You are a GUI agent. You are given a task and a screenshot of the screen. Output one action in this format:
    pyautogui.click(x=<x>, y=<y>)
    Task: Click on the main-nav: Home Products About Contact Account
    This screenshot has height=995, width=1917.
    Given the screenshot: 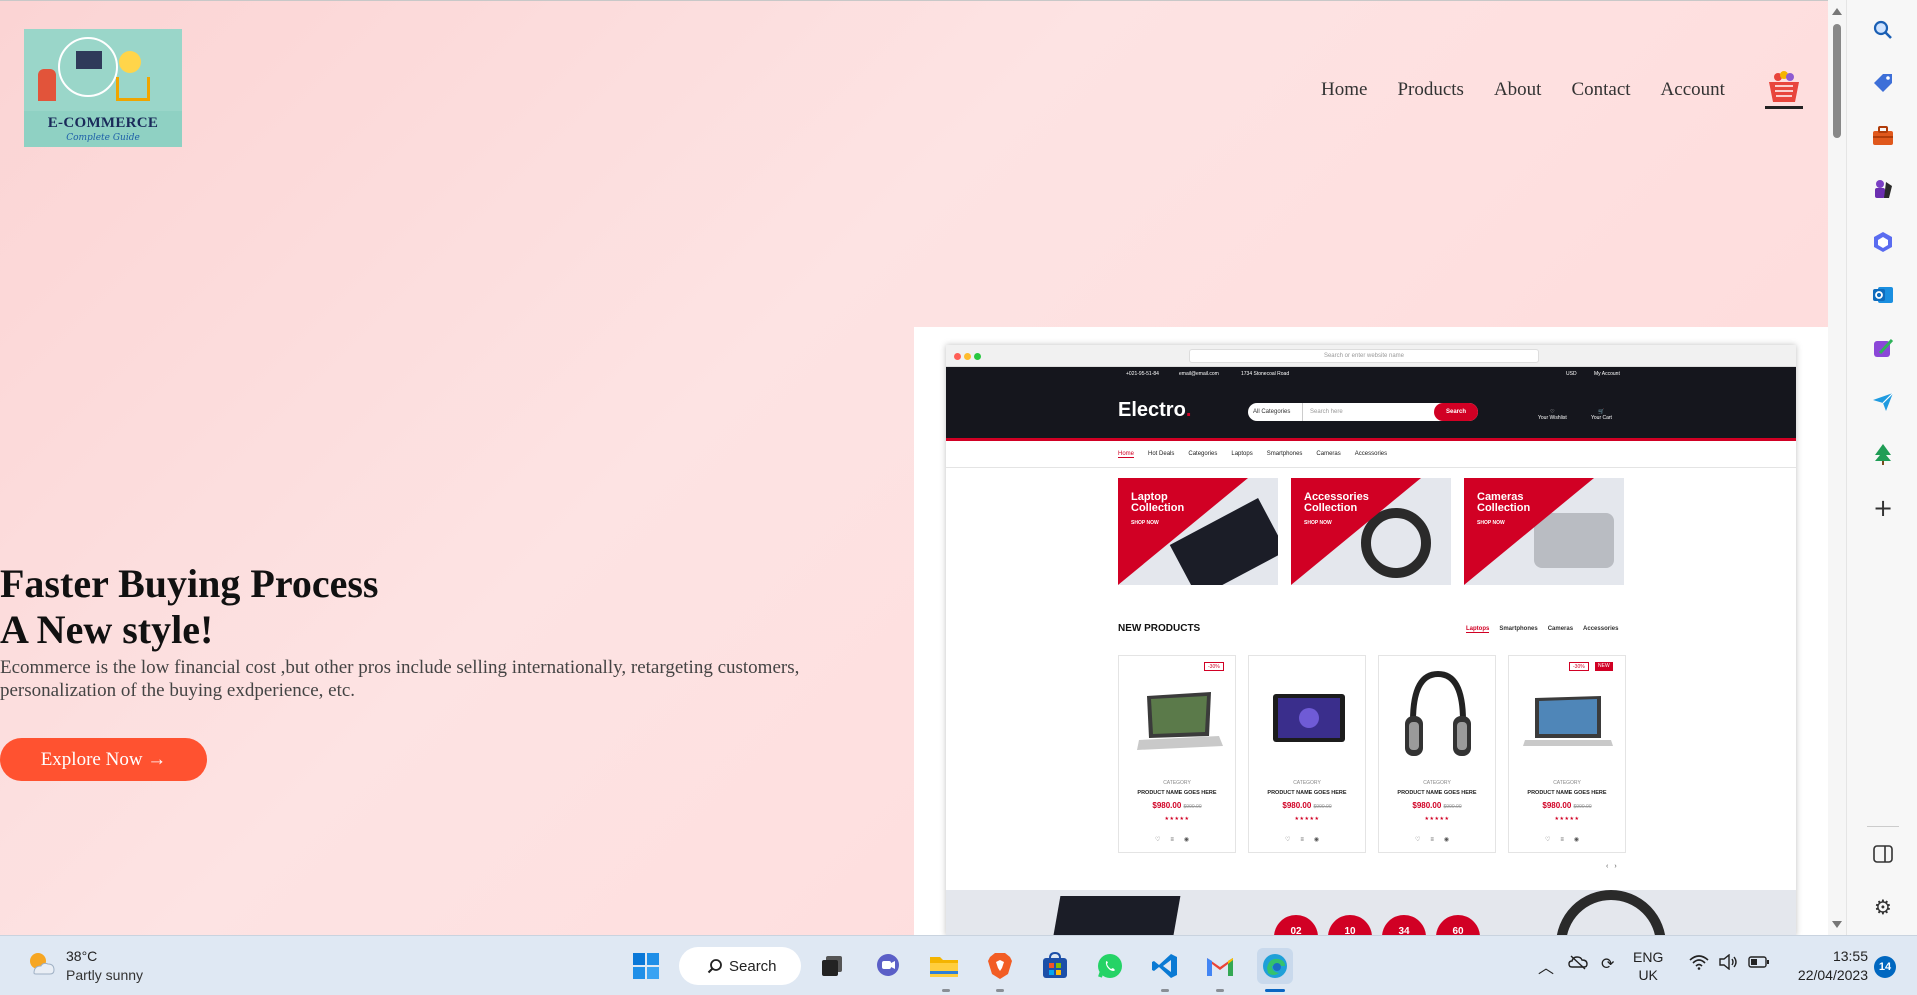 What is the action you would take?
    pyautogui.click(x=1523, y=90)
    